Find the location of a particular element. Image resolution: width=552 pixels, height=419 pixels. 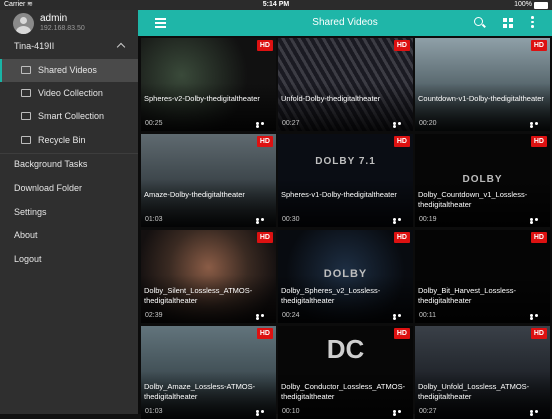

video-duration: 00:11 is located at coordinates (427, 315).